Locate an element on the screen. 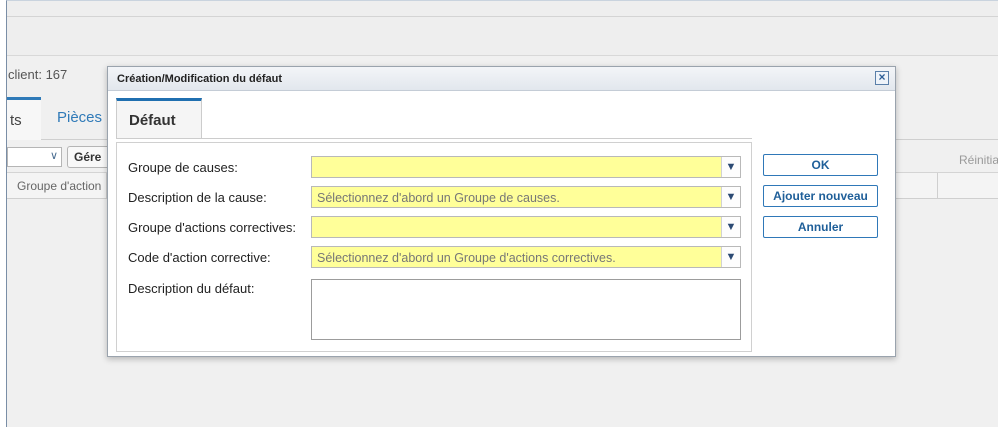  corrective-action-group-select: ▼ is located at coordinates (526, 227).